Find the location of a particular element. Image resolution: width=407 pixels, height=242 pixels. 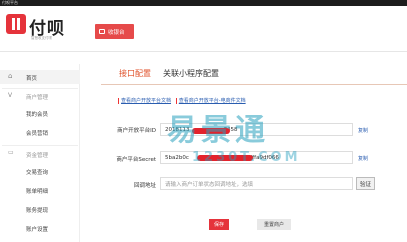

sidebar-item-my-merchants: 我的会员 is located at coordinates (40, 116).